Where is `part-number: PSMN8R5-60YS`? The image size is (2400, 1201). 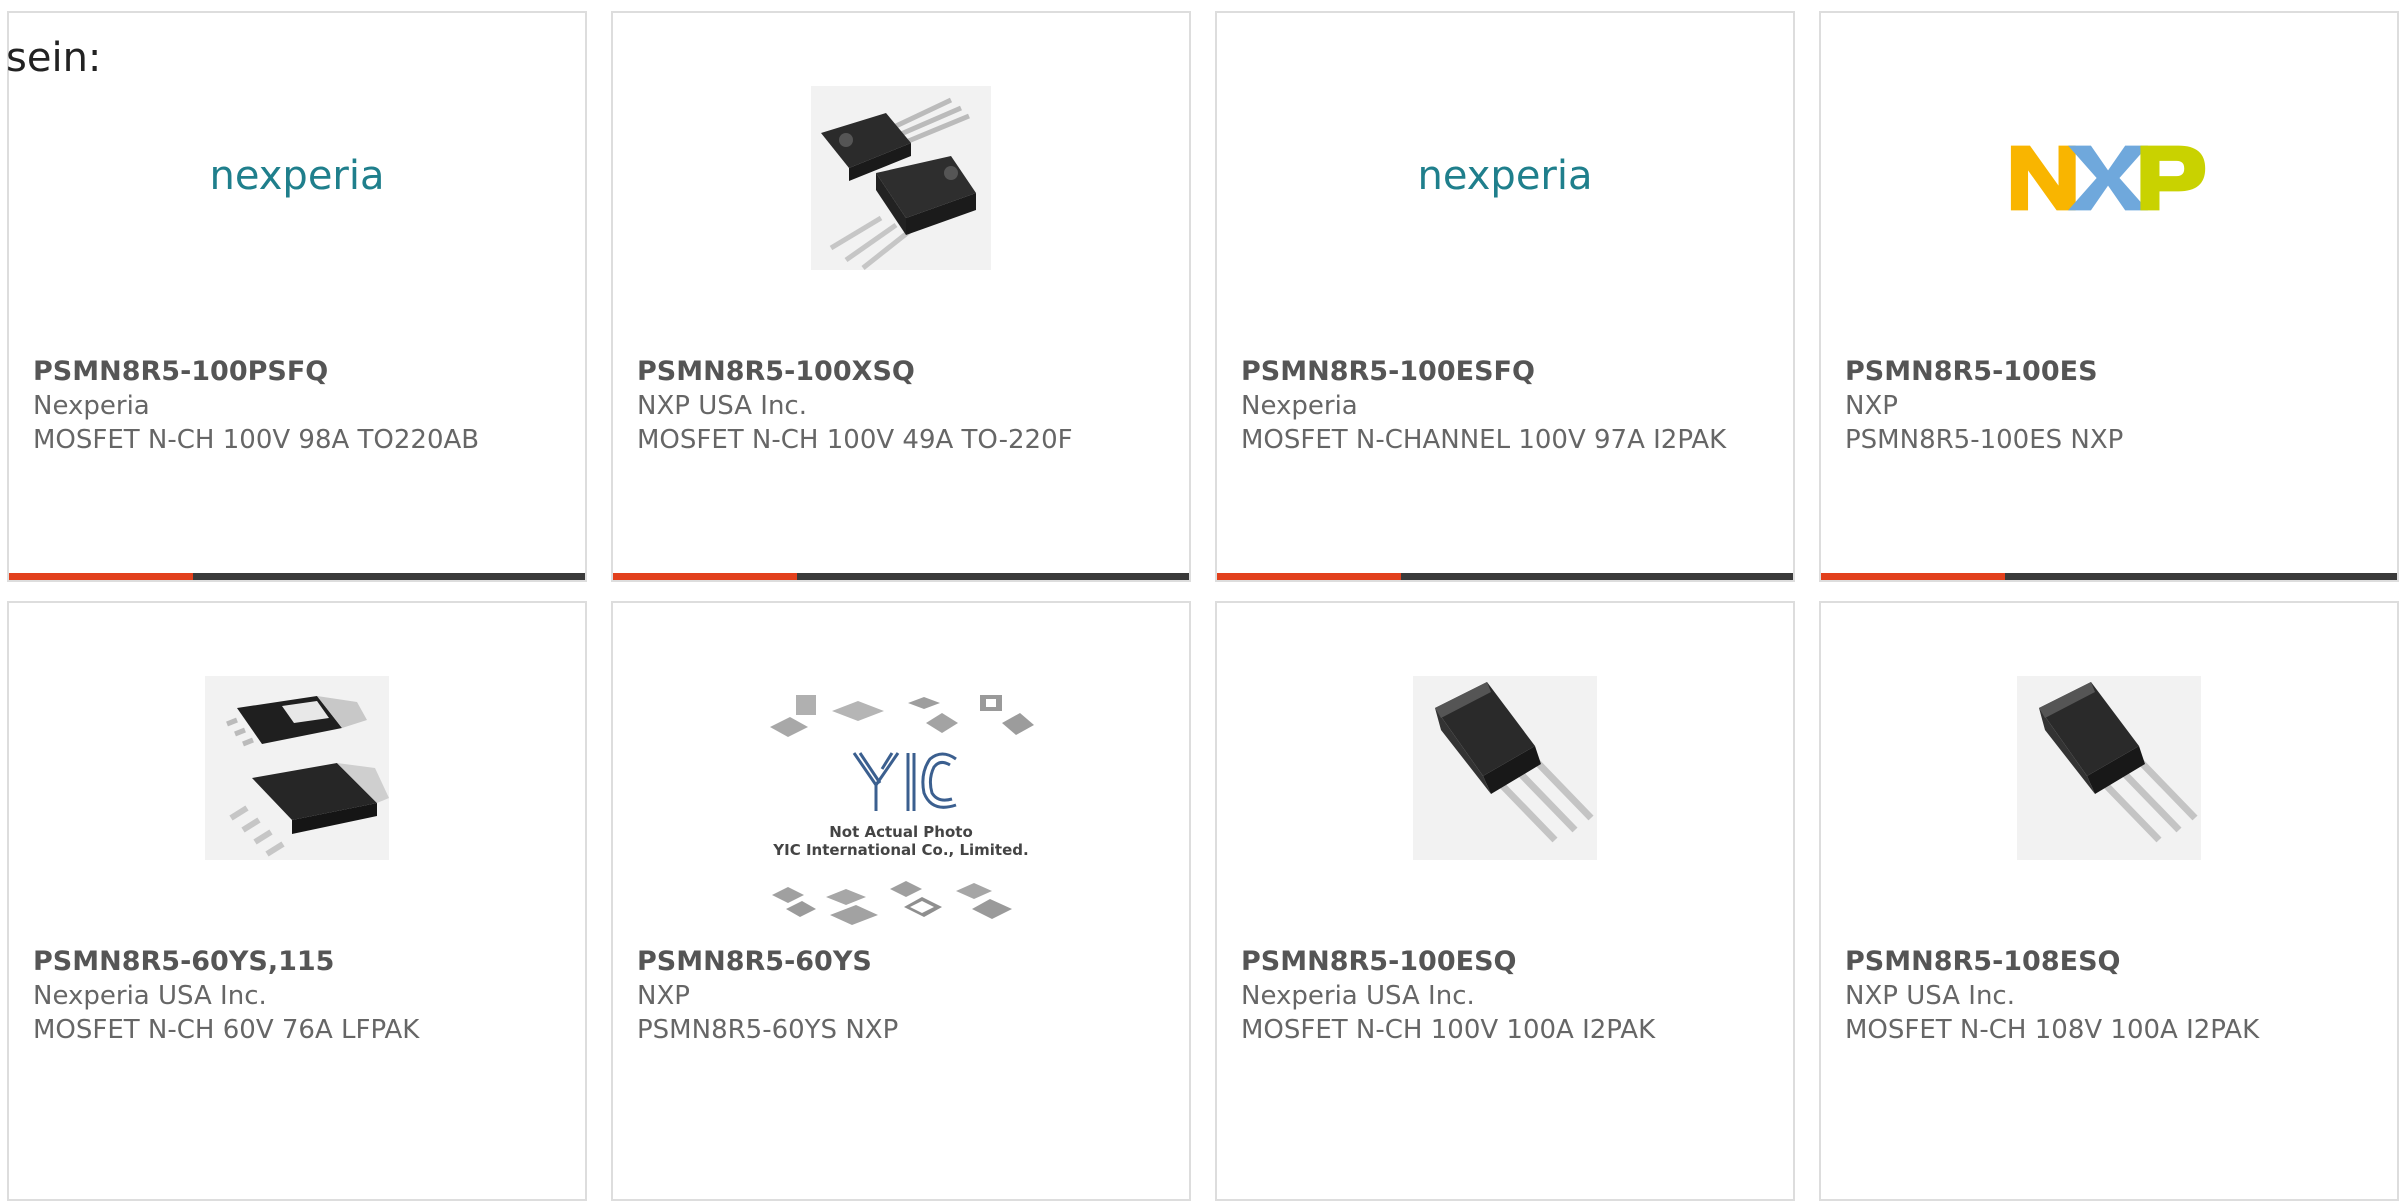 part-number: PSMN8R5-60YS is located at coordinates (903, 962).